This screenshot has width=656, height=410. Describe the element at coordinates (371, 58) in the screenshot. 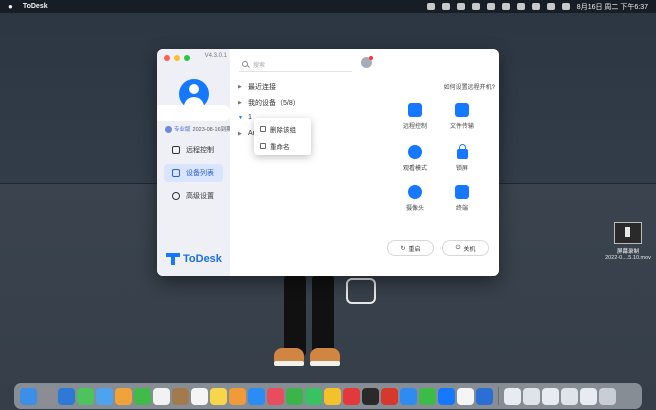

I see `notification-badge` at that location.